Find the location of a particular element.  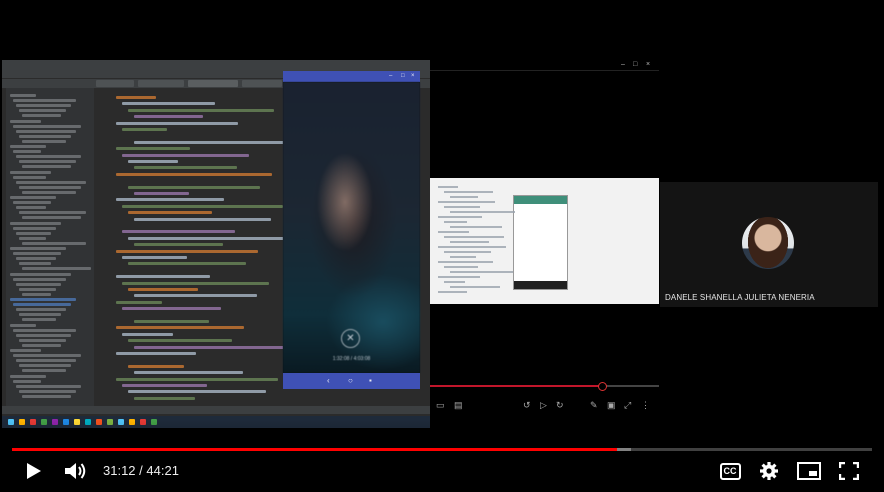

settings-button is located at coordinates (769, 471).